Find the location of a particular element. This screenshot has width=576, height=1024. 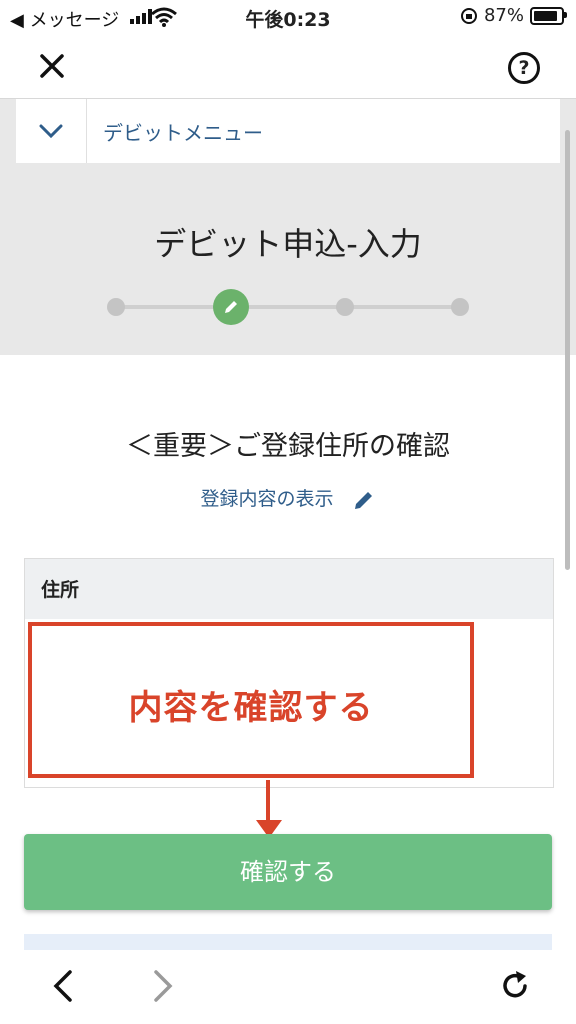

scrollbar is located at coordinates (567, 350).